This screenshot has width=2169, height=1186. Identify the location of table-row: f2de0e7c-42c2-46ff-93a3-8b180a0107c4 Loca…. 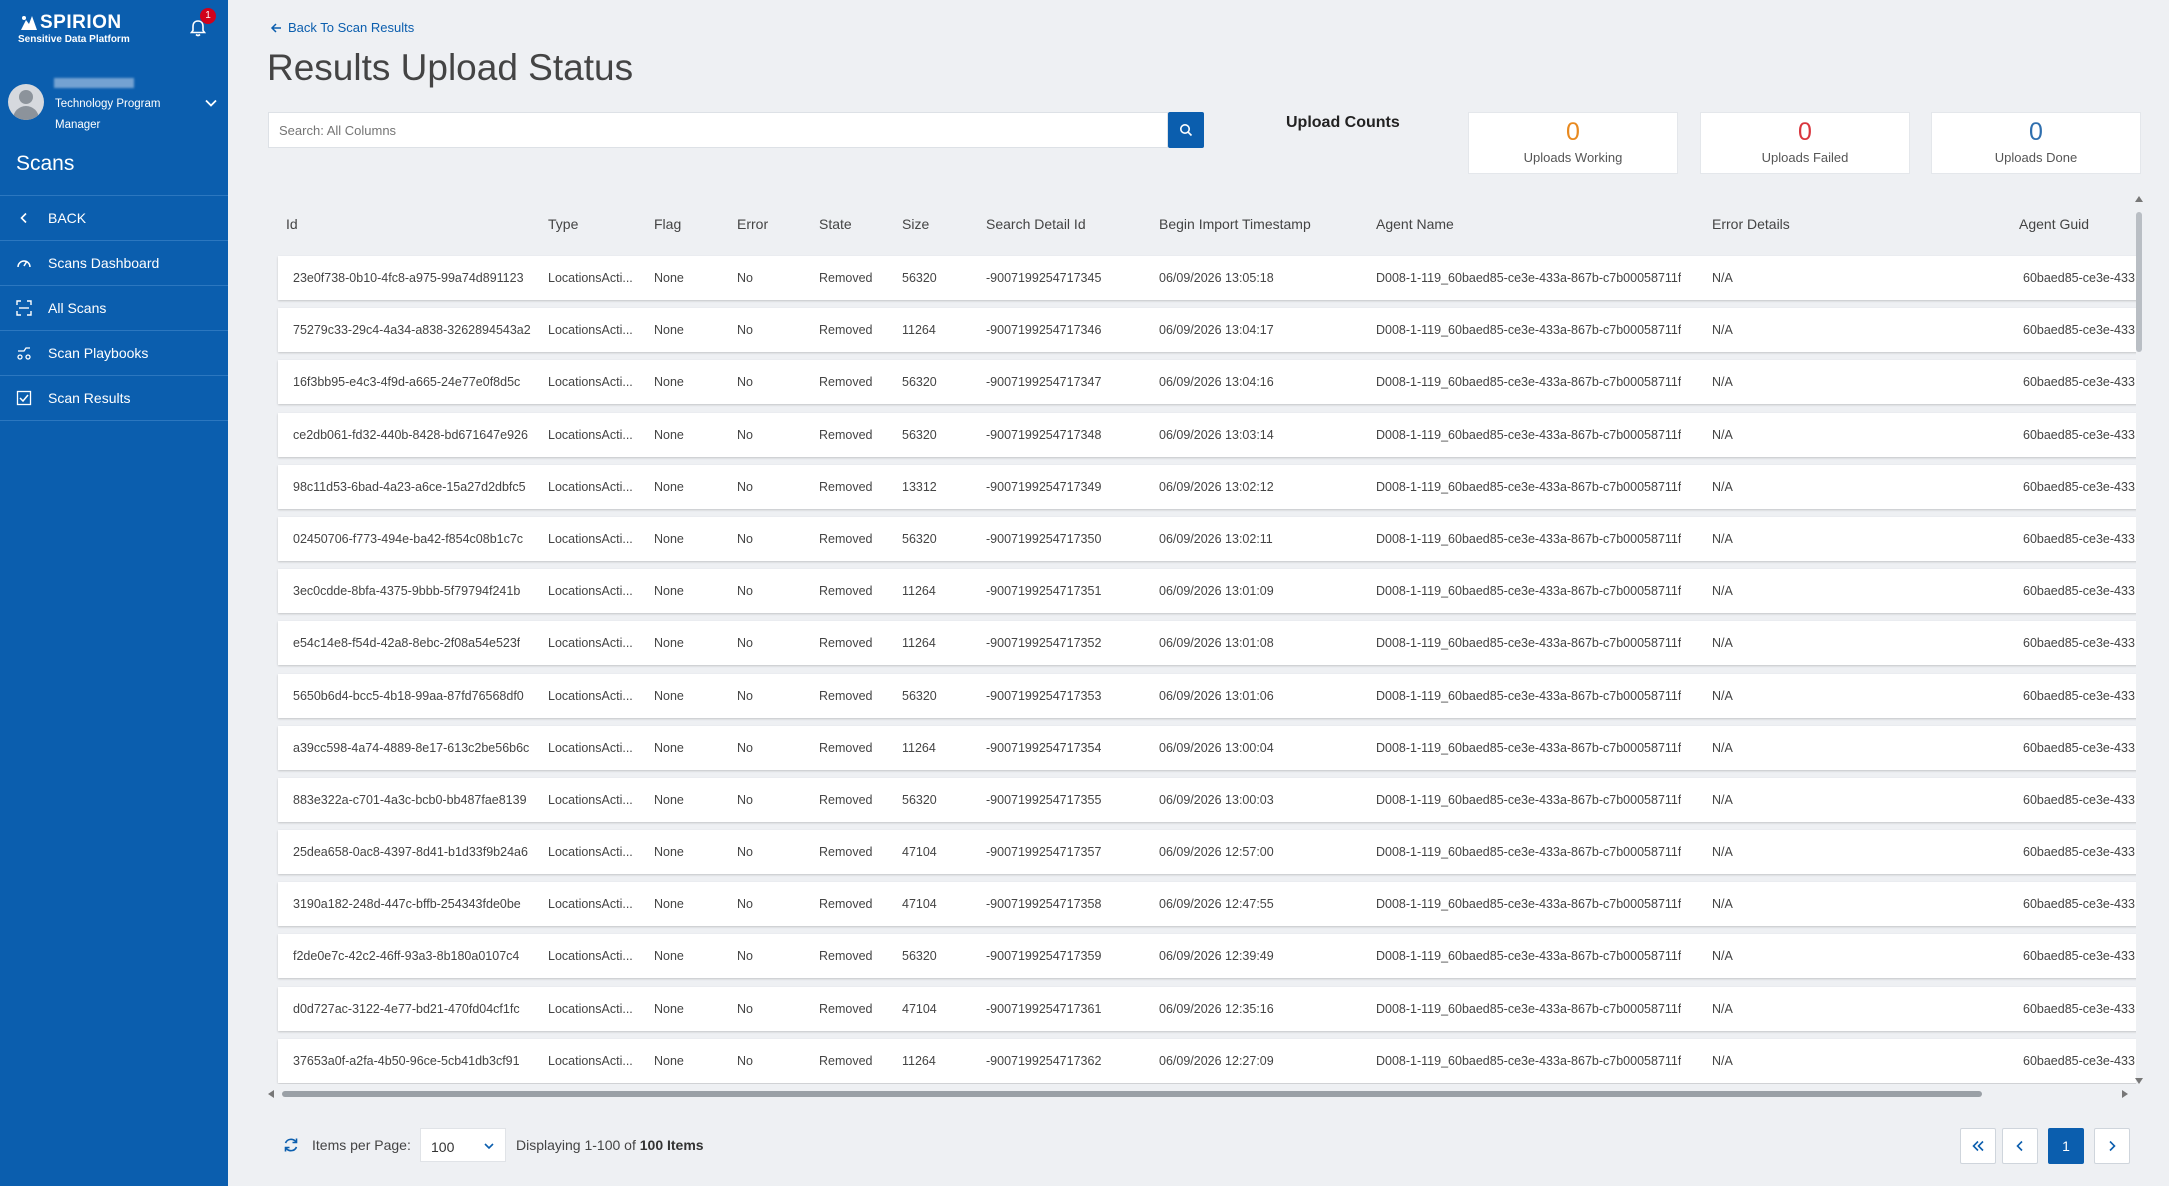
(1207, 956).